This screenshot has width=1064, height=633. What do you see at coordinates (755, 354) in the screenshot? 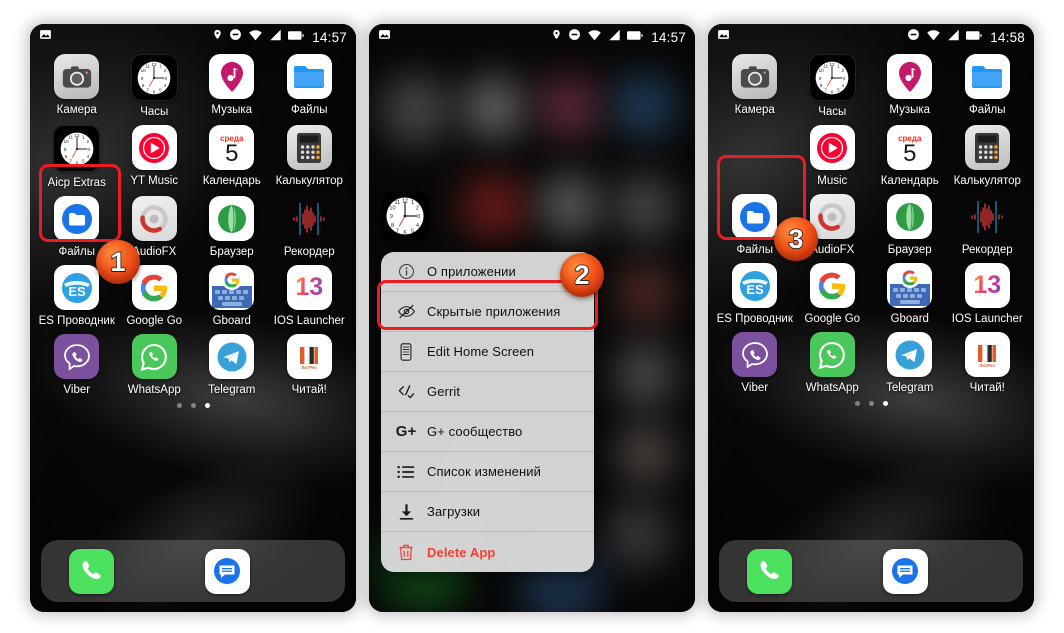
I see `viber-icon` at bounding box center [755, 354].